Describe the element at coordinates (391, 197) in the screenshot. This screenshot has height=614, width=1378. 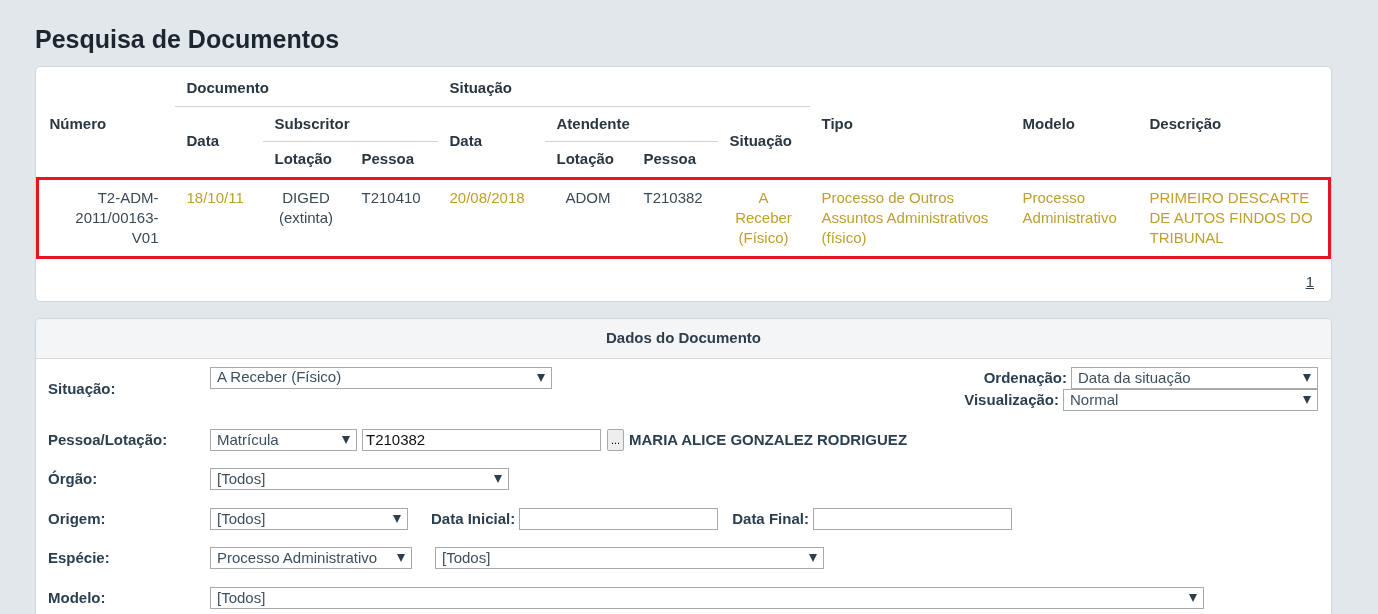
I see `table-cell-text: T210410` at that location.